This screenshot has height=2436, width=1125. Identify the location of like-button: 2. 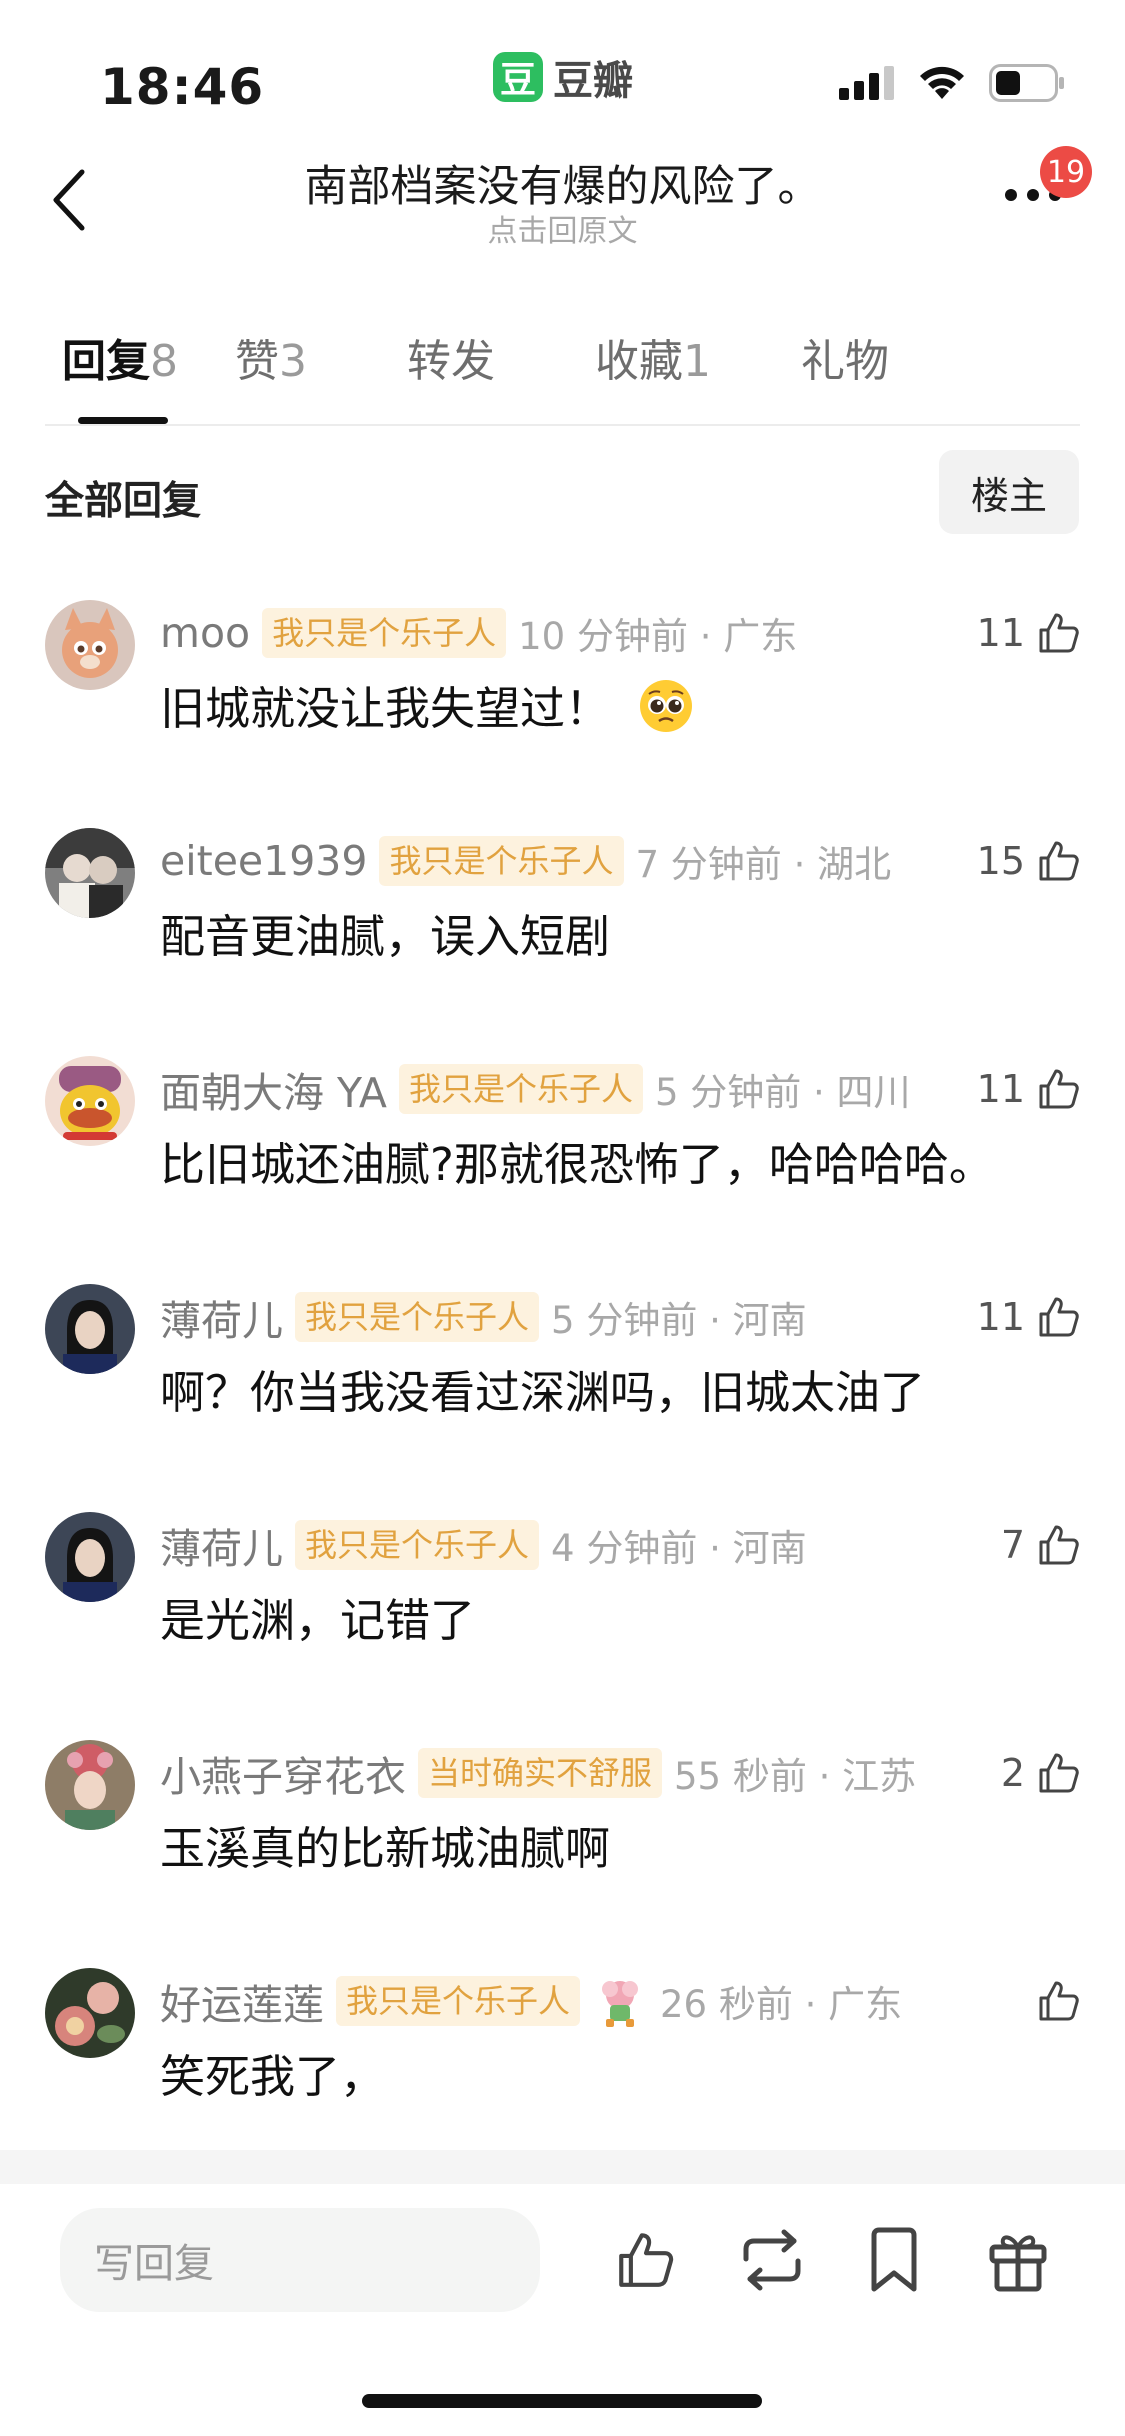
(1042, 1773).